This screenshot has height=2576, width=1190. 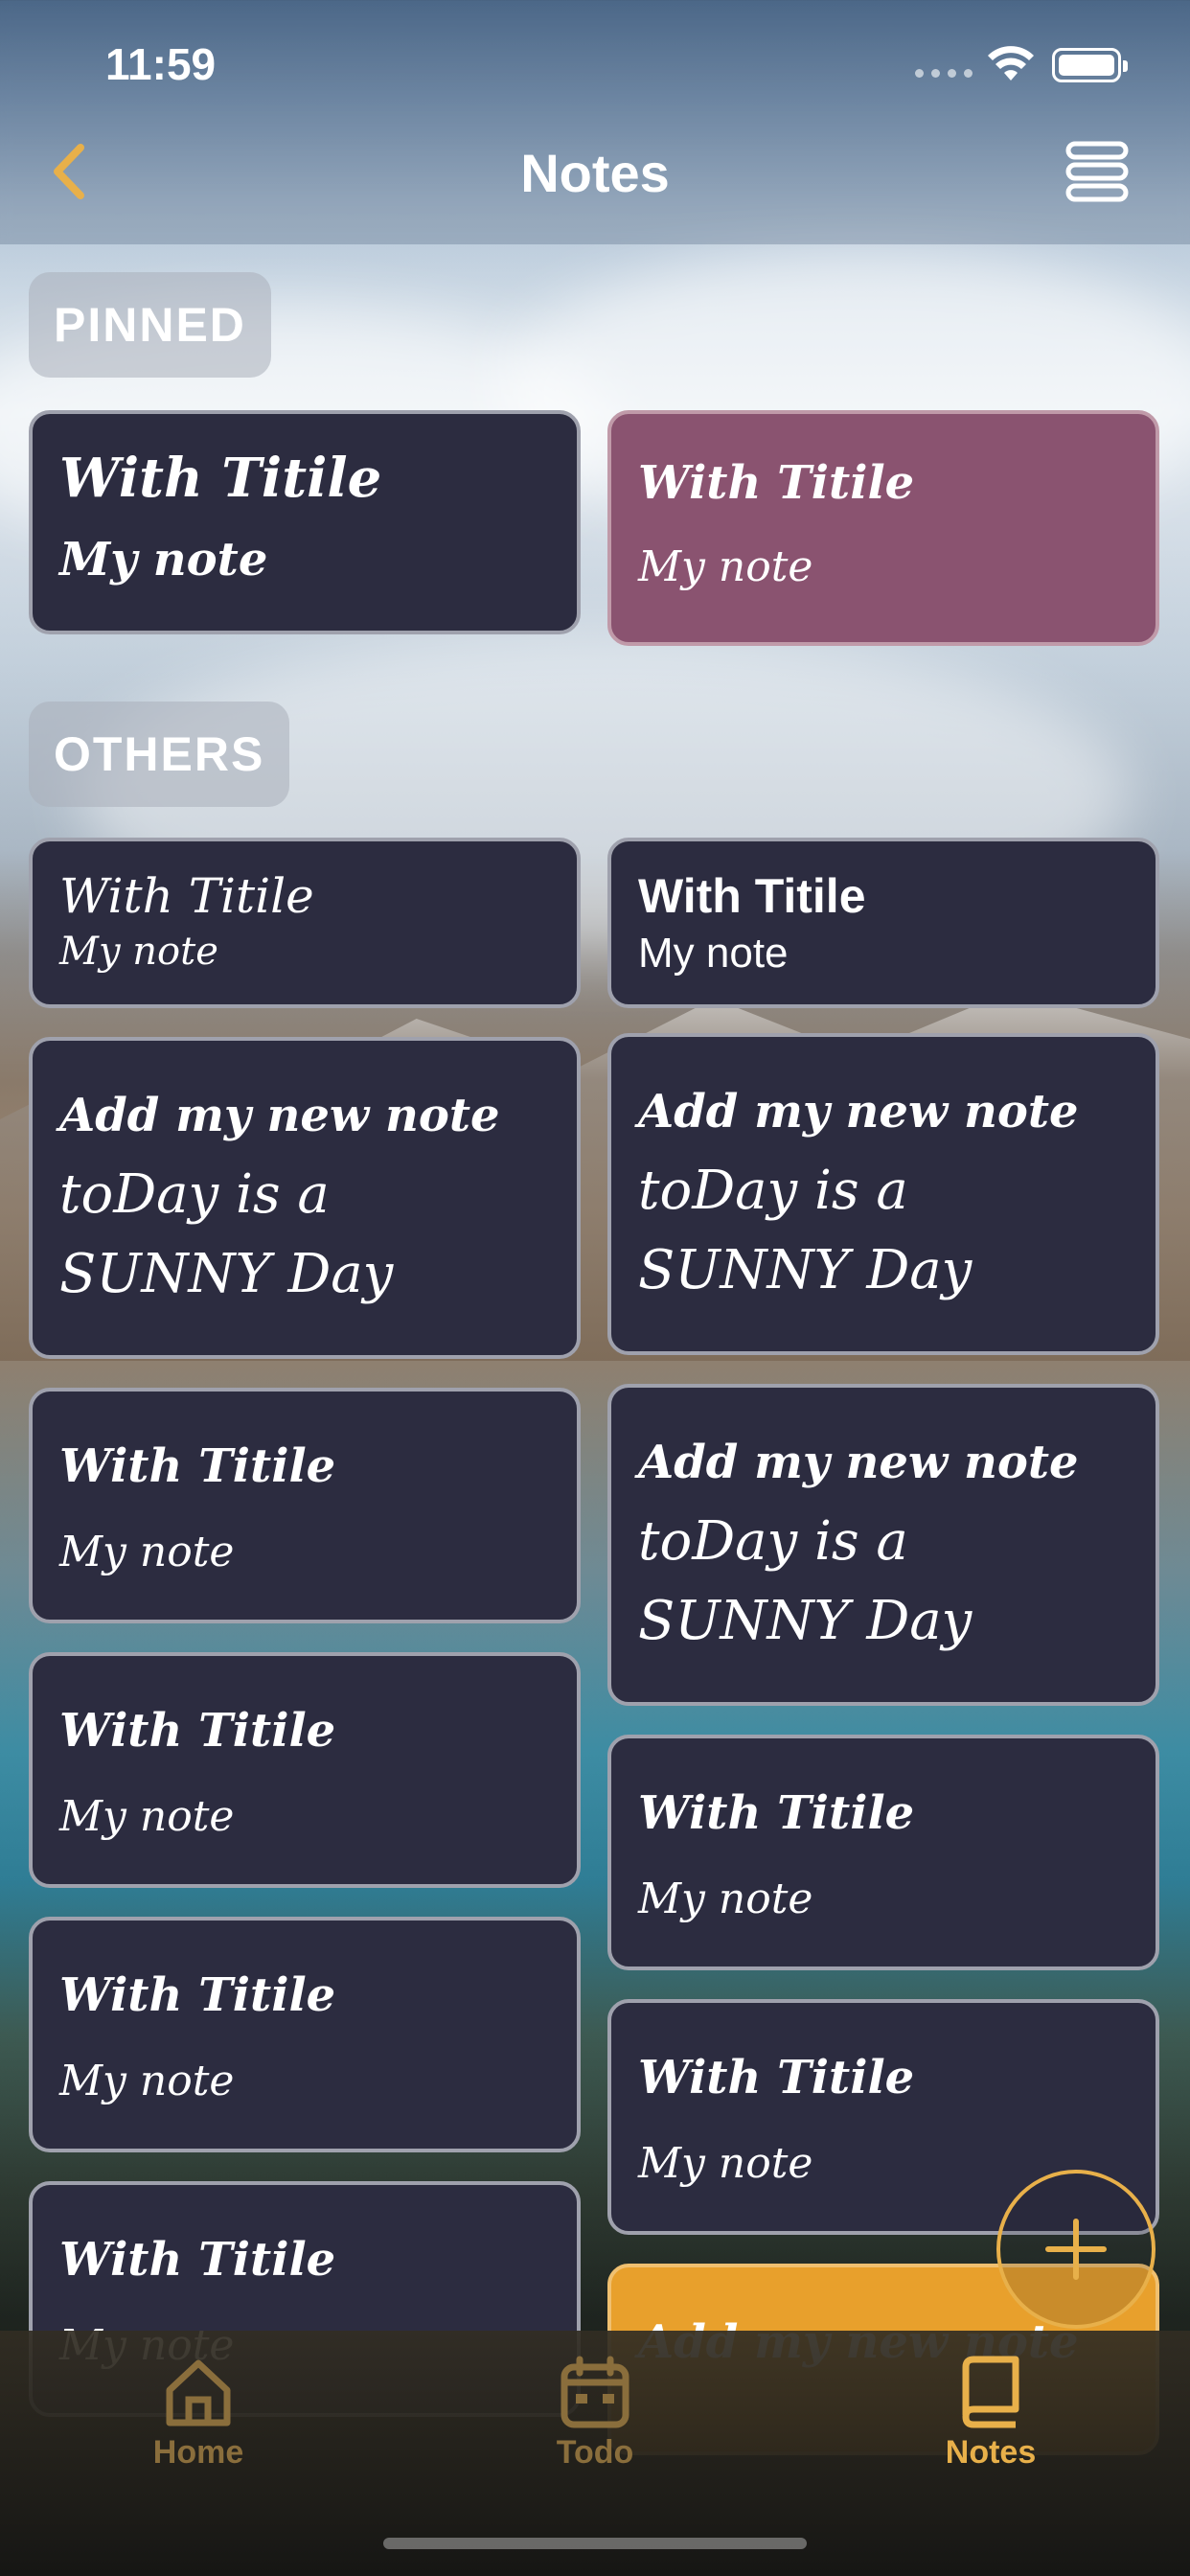 What do you see at coordinates (159, 754) in the screenshot?
I see `section-label-others: OTHERS` at bounding box center [159, 754].